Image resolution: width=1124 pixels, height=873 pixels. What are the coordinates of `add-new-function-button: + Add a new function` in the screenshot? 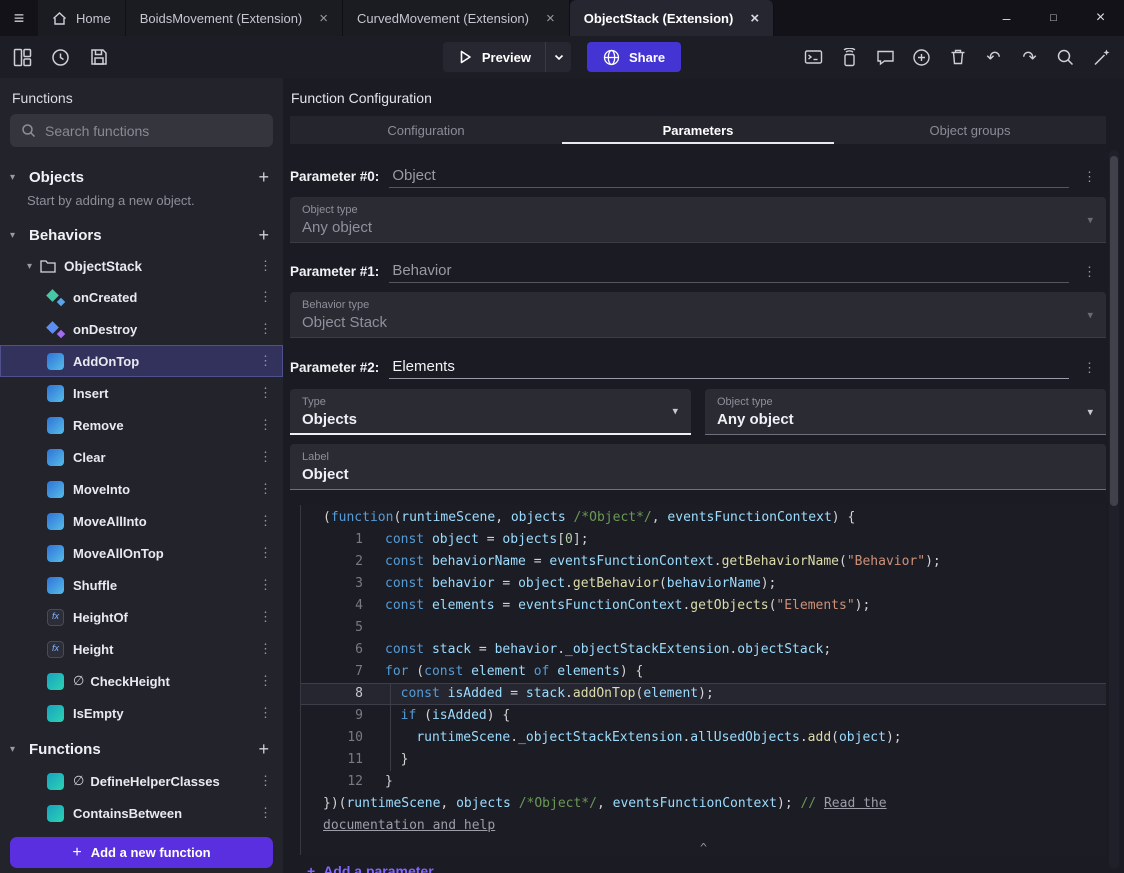 It's located at (141, 852).